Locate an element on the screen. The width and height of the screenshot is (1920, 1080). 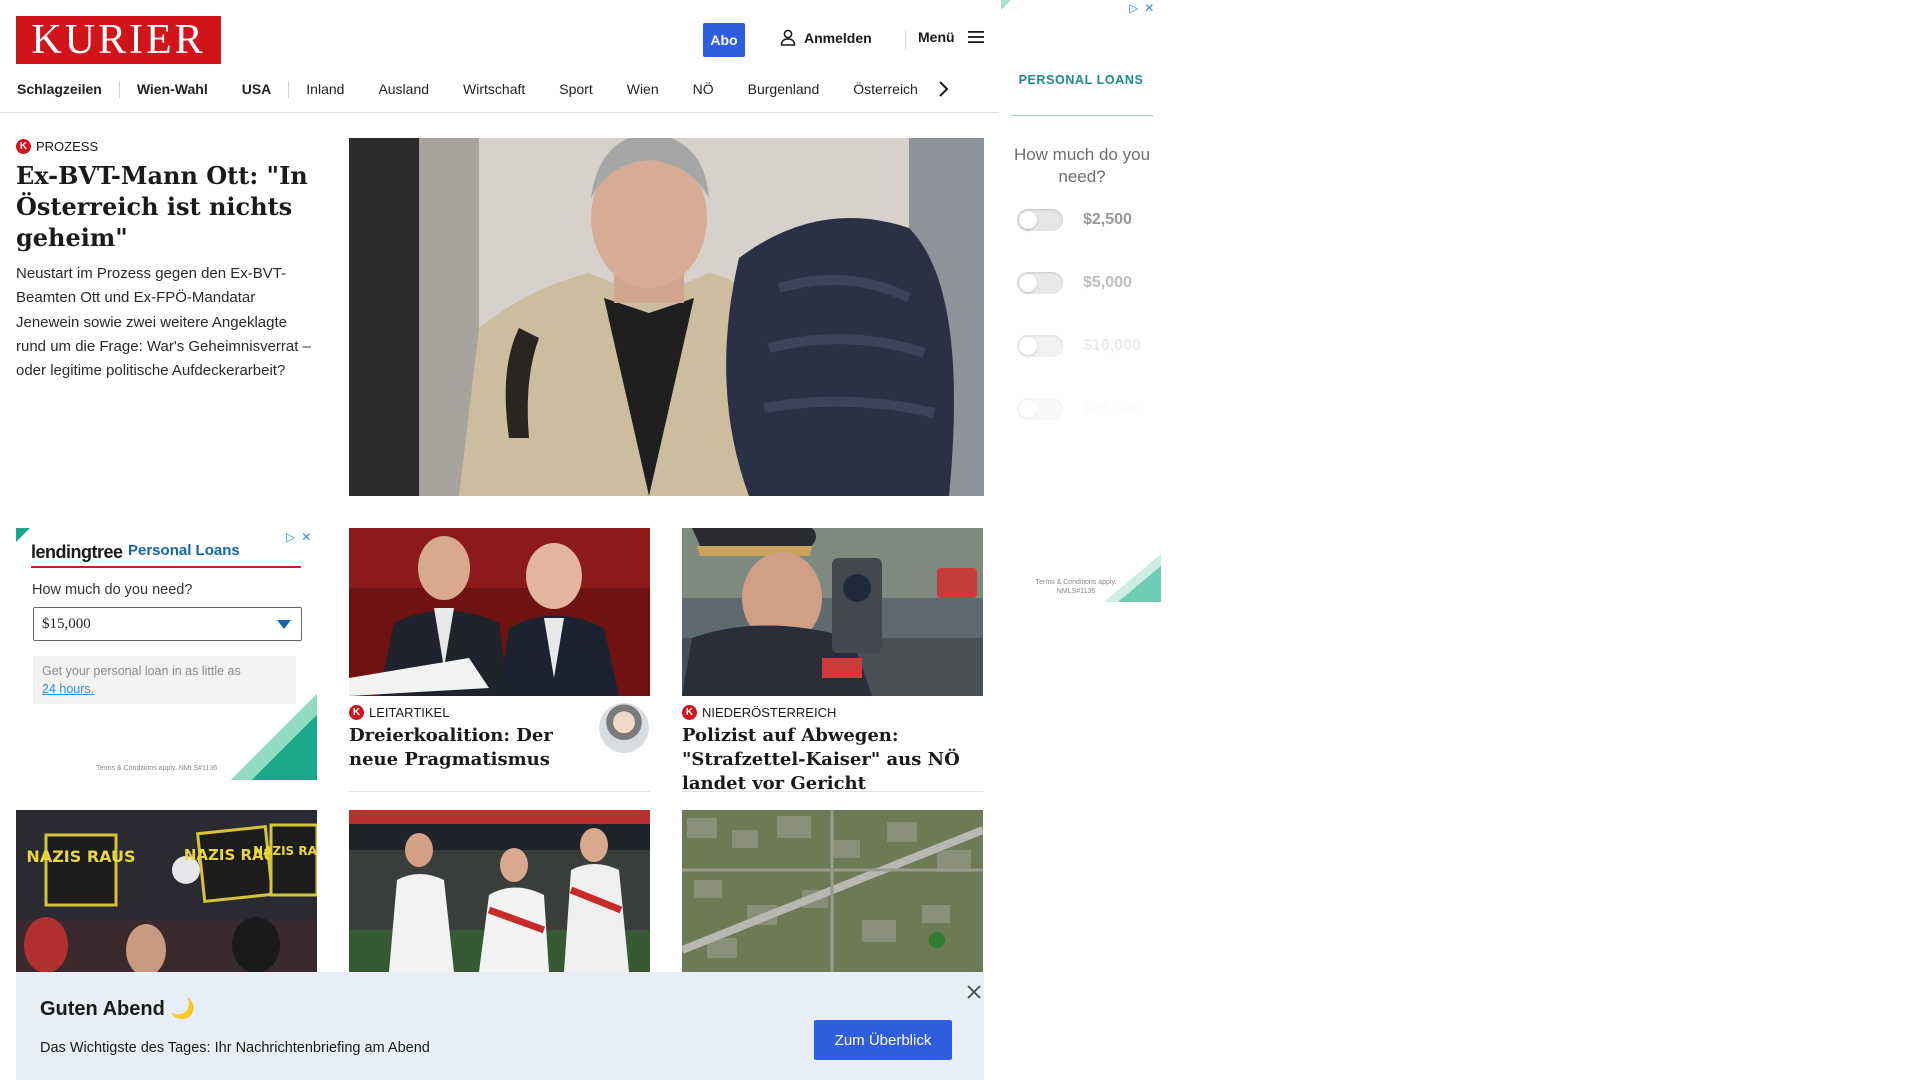
nav-item-ausland: Ausland is located at coordinates (403, 89).